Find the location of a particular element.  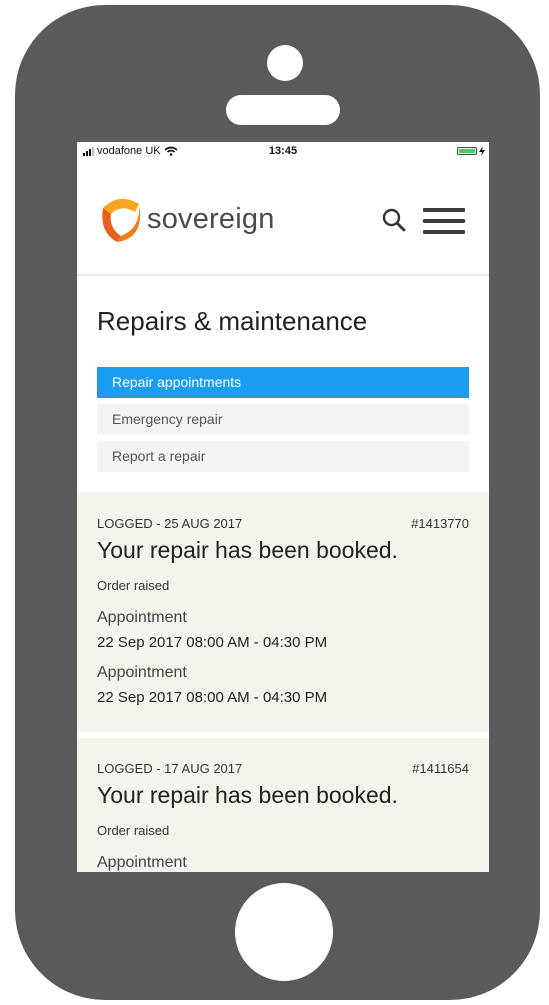

camera-circle is located at coordinates (285, 63).